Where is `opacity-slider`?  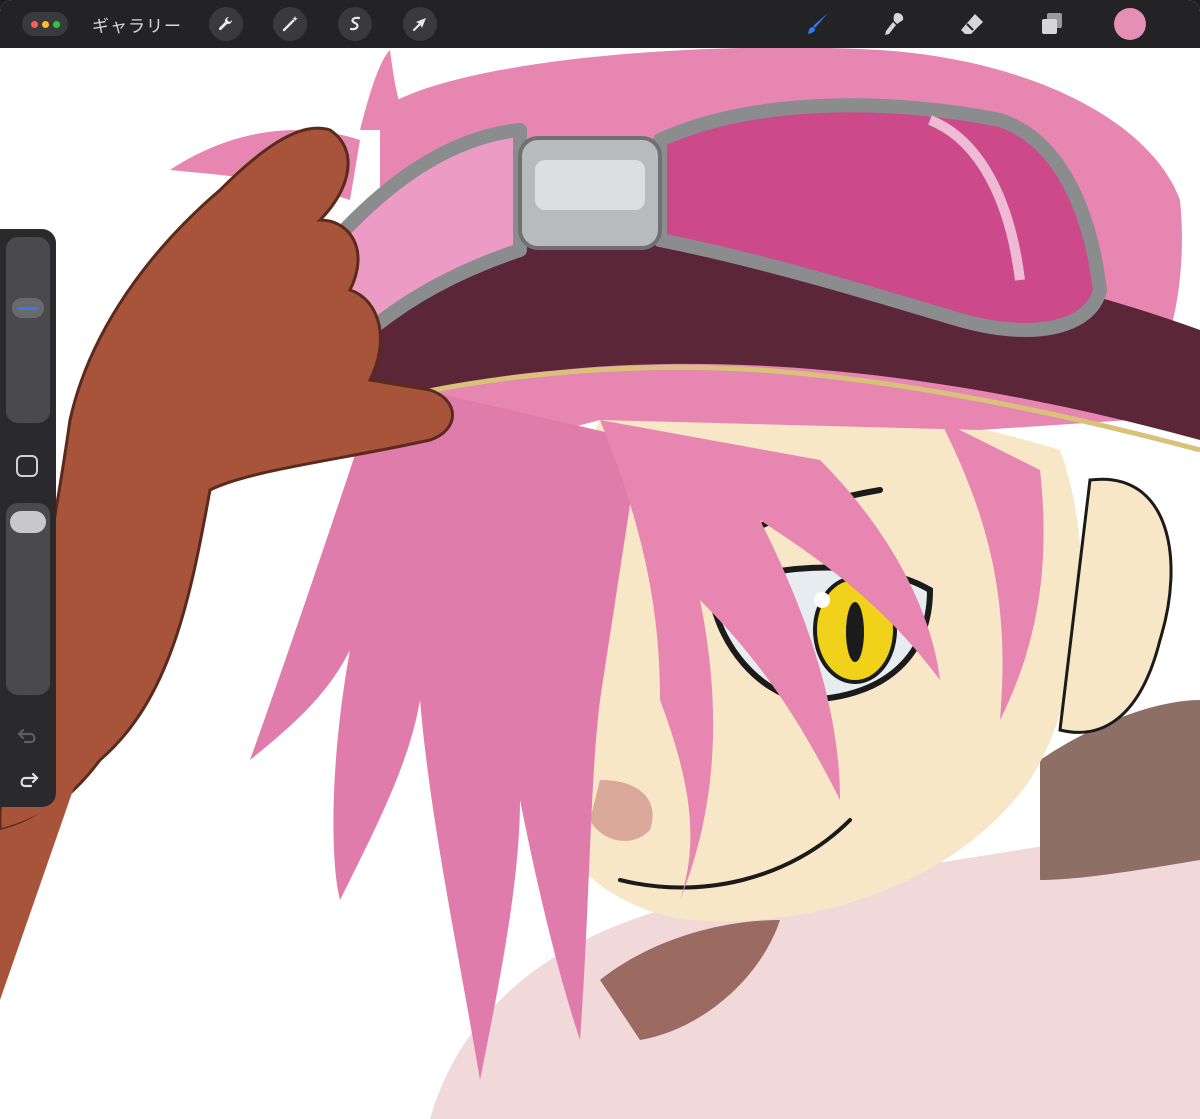
opacity-slider is located at coordinates (28, 599).